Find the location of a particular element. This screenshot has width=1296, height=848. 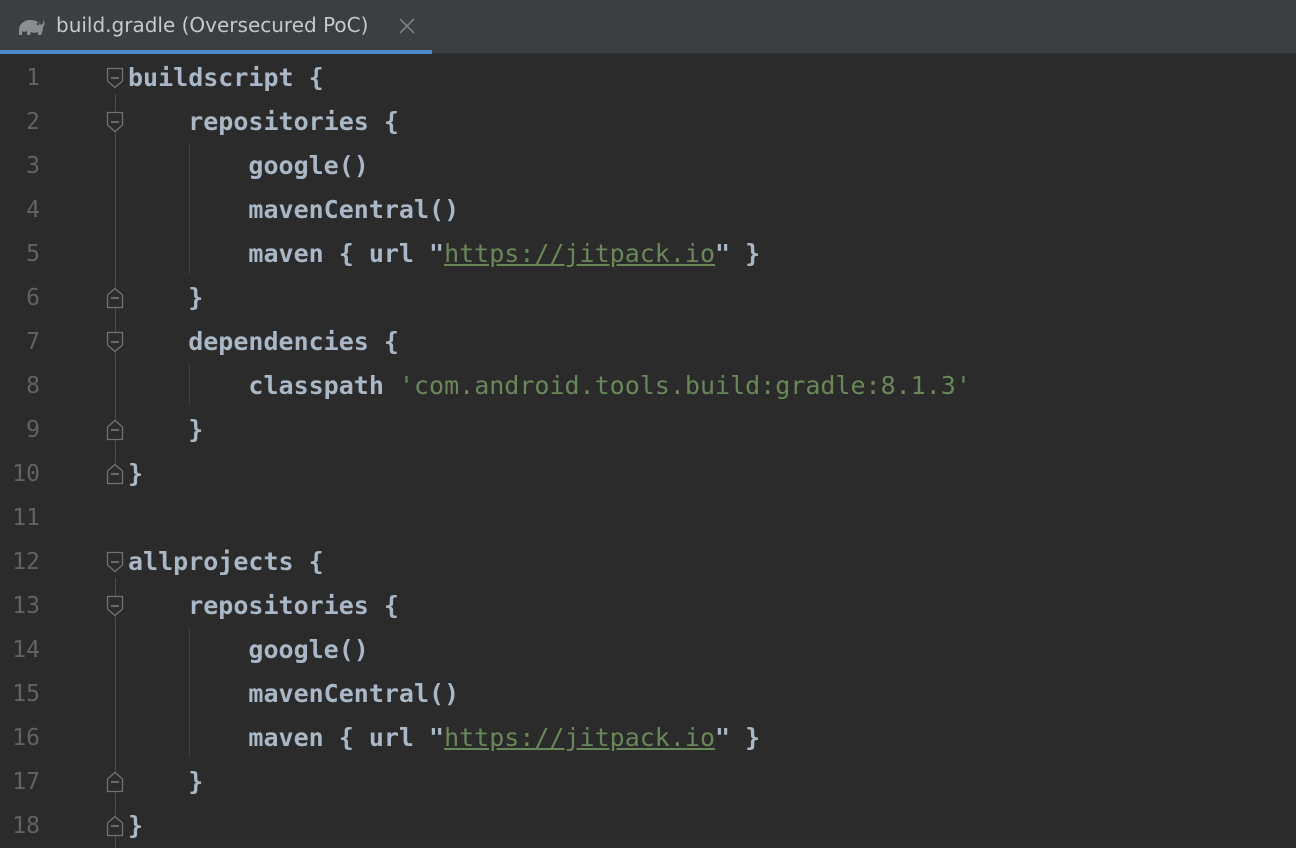

line-number: 16 is located at coordinates (26, 738).